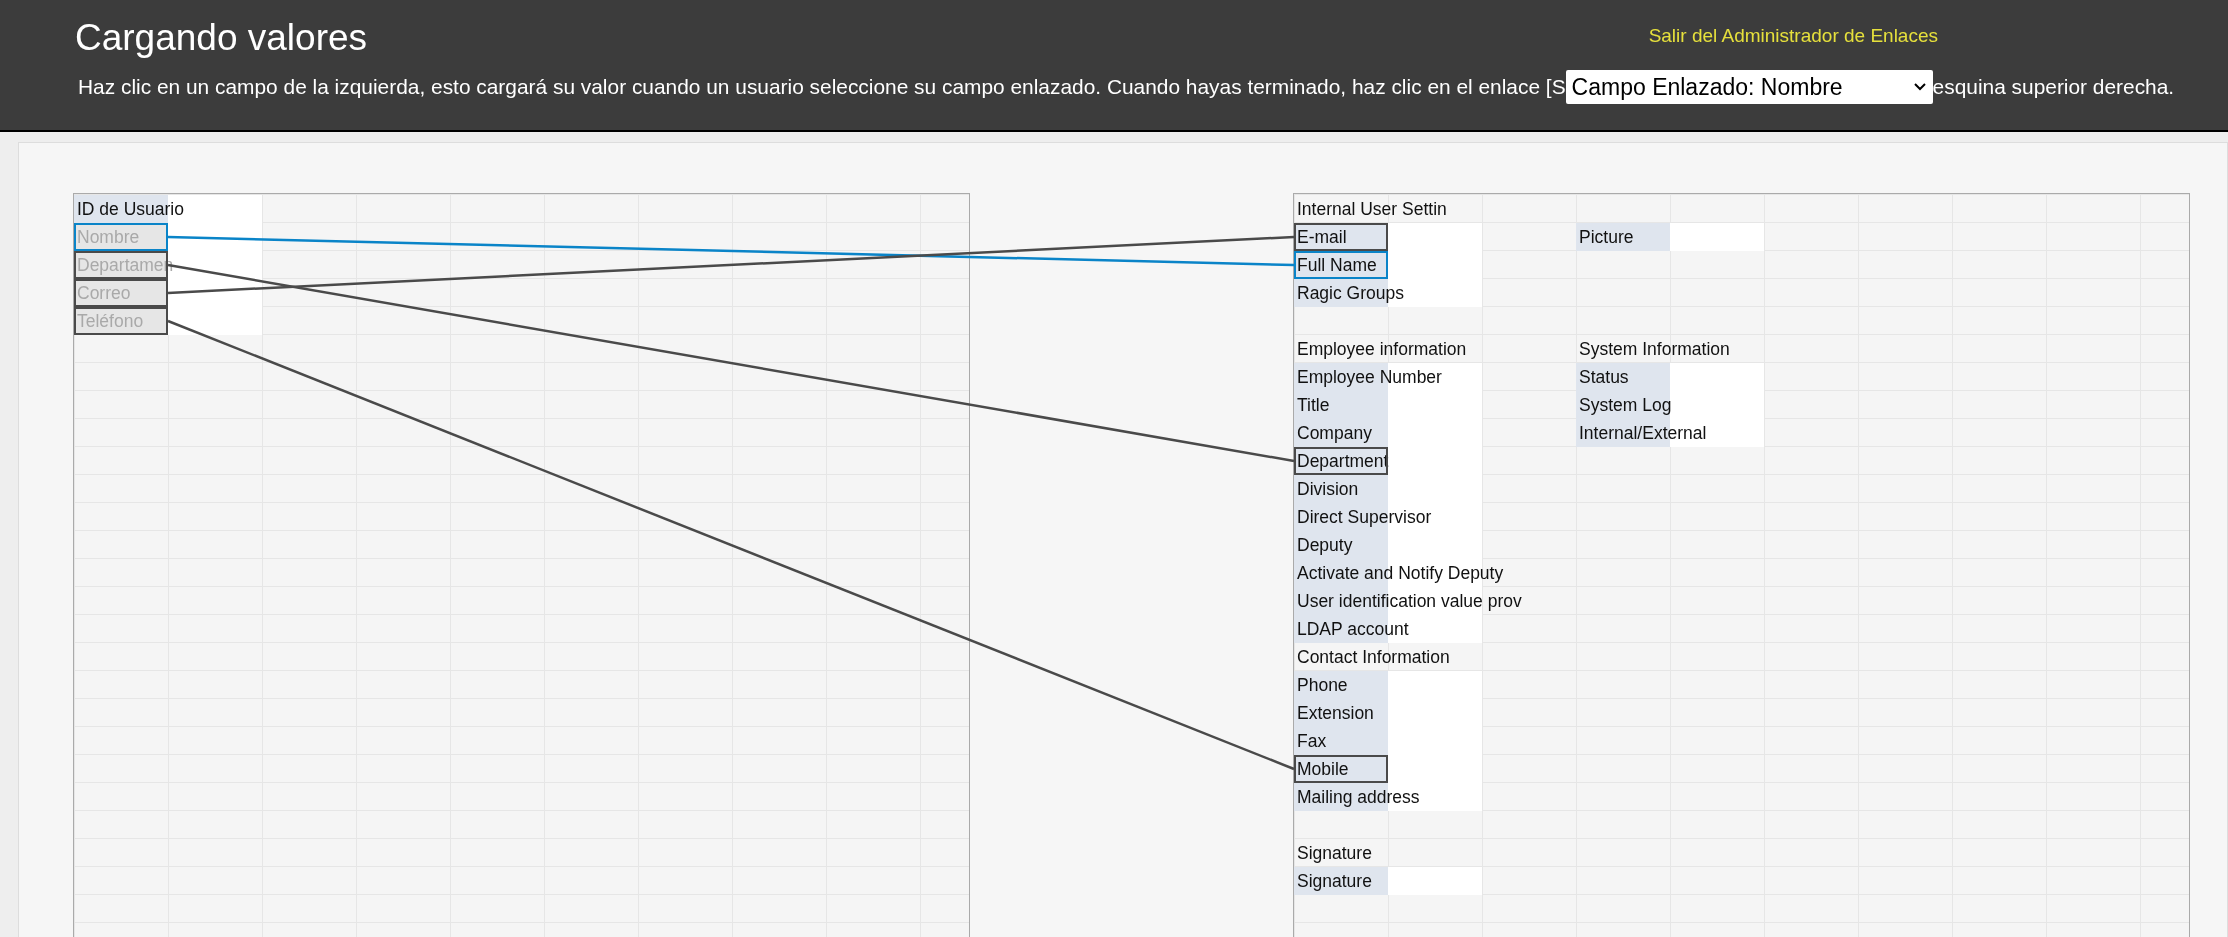  What do you see at coordinates (1388, 293) in the screenshot?
I see `form-field: Ragic Groups` at bounding box center [1388, 293].